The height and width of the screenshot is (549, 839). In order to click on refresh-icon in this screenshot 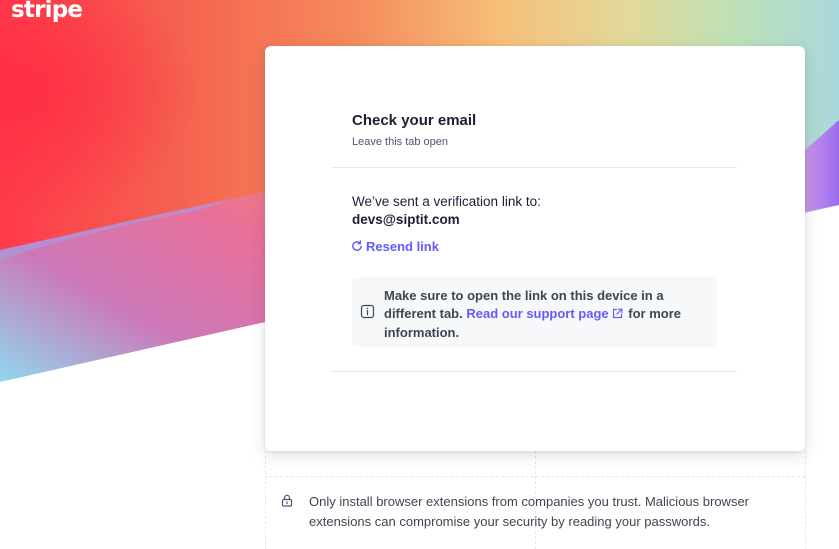, I will do `click(357, 246)`.